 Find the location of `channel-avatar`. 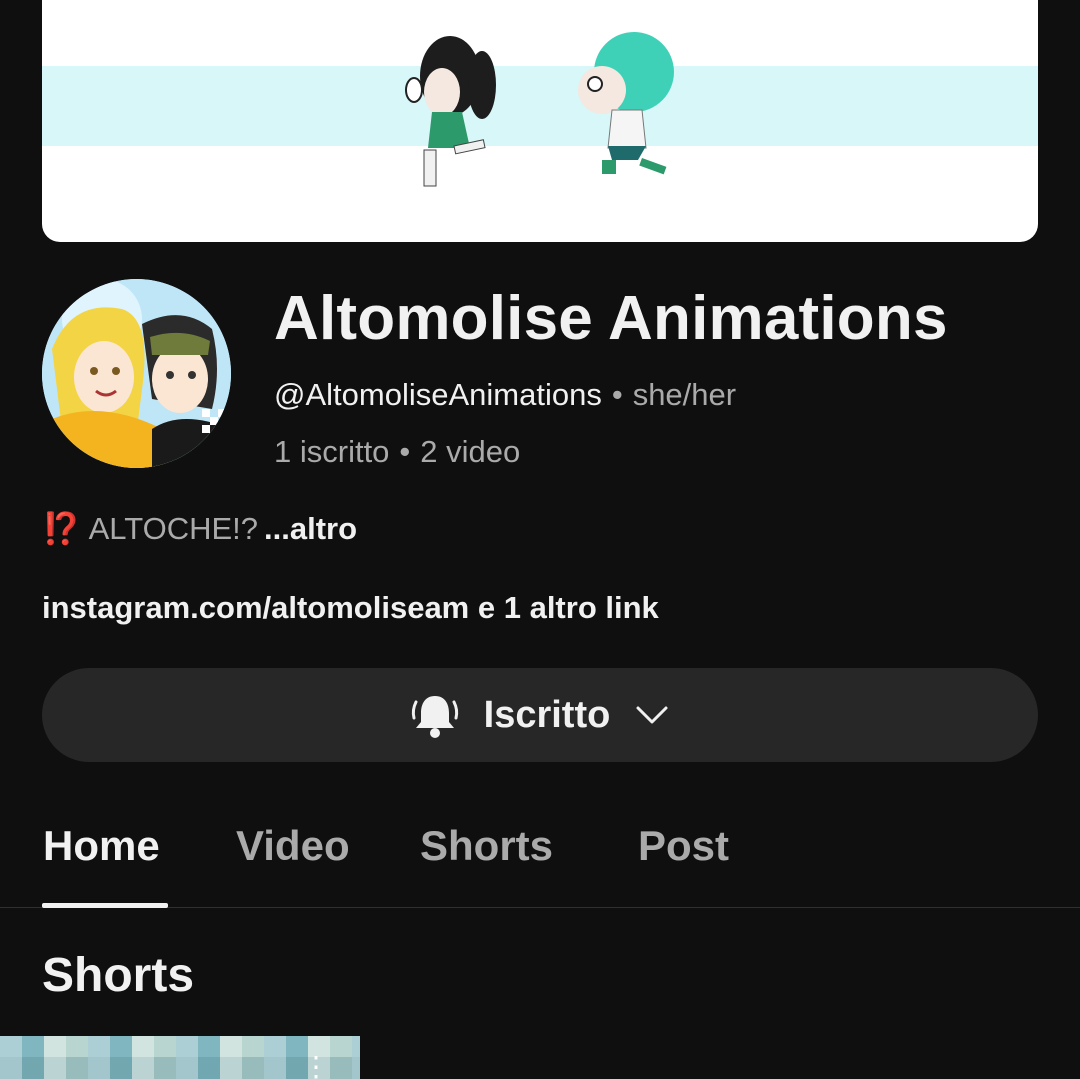

channel-avatar is located at coordinates (136, 373).